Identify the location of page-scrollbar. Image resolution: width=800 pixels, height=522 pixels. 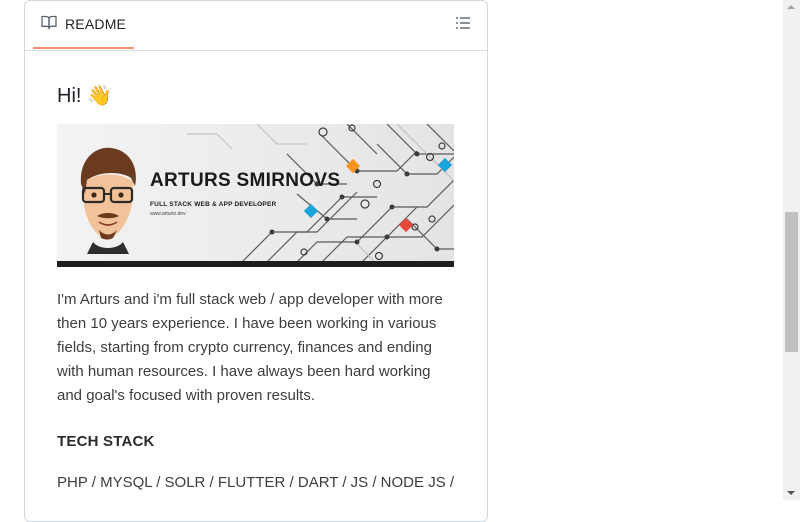
(791, 250).